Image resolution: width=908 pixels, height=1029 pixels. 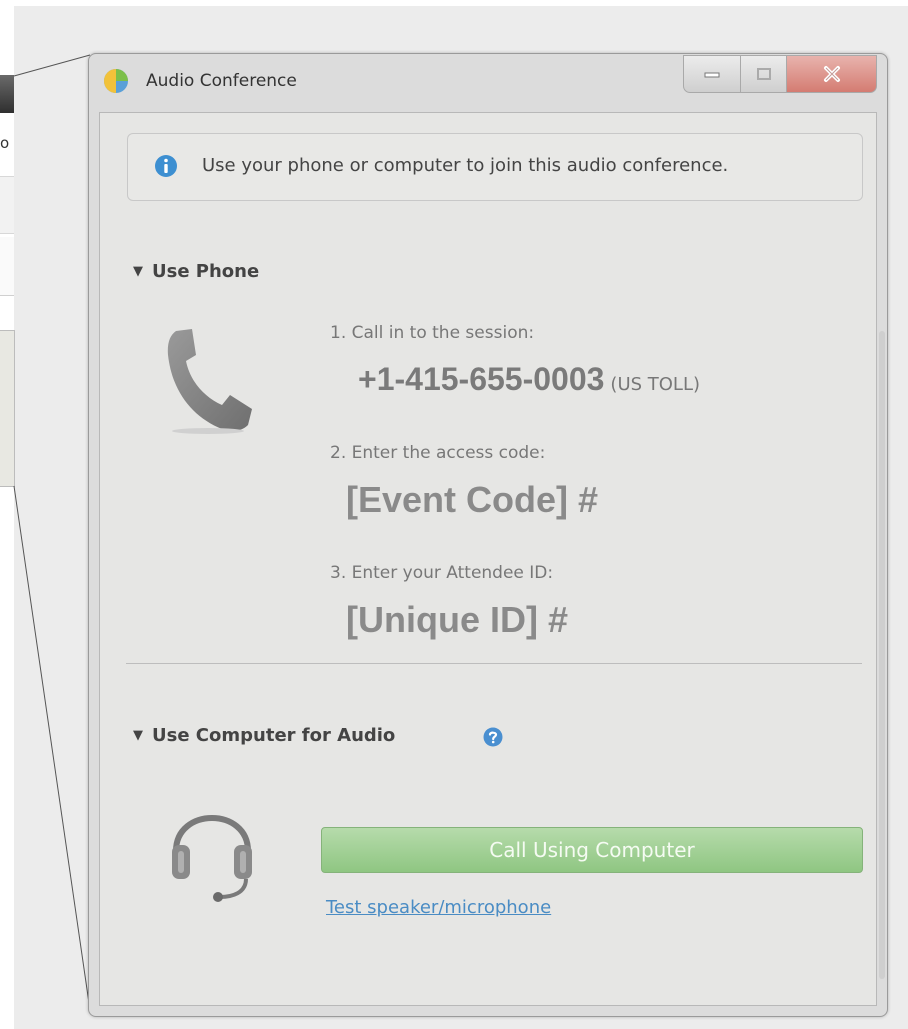 I want to click on use-phone-section-toggle: ▼ Use Phone, so click(x=196, y=271).